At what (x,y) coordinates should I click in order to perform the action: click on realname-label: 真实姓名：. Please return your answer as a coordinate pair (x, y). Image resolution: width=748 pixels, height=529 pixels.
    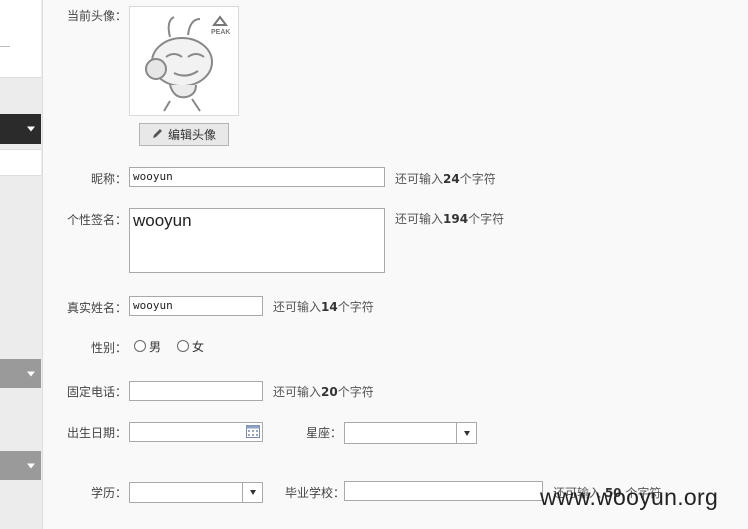
    Looking at the image, I should click on (96, 308).